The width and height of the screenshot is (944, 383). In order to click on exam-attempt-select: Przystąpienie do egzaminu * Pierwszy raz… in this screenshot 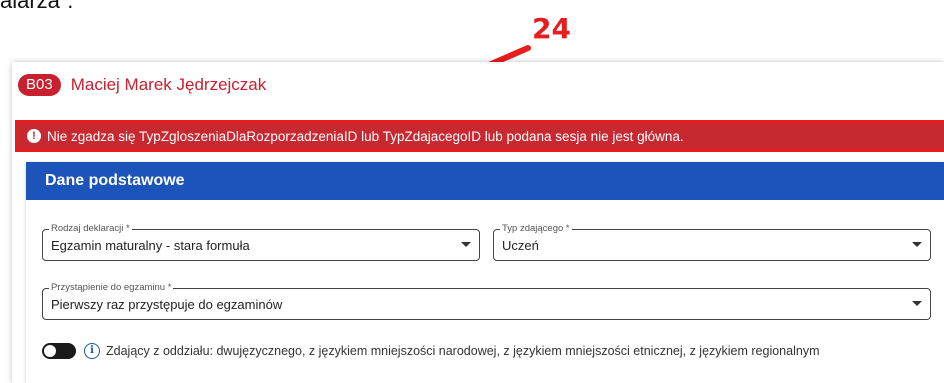, I will do `click(486, 301)`.